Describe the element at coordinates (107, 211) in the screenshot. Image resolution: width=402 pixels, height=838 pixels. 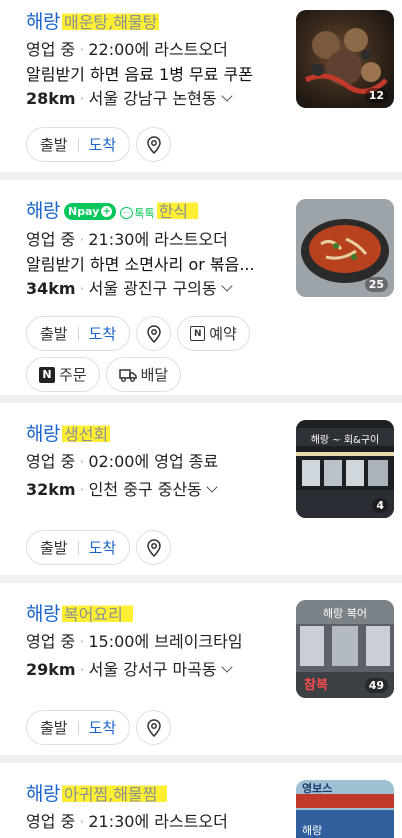
I see `plus-icon: +` at that location.